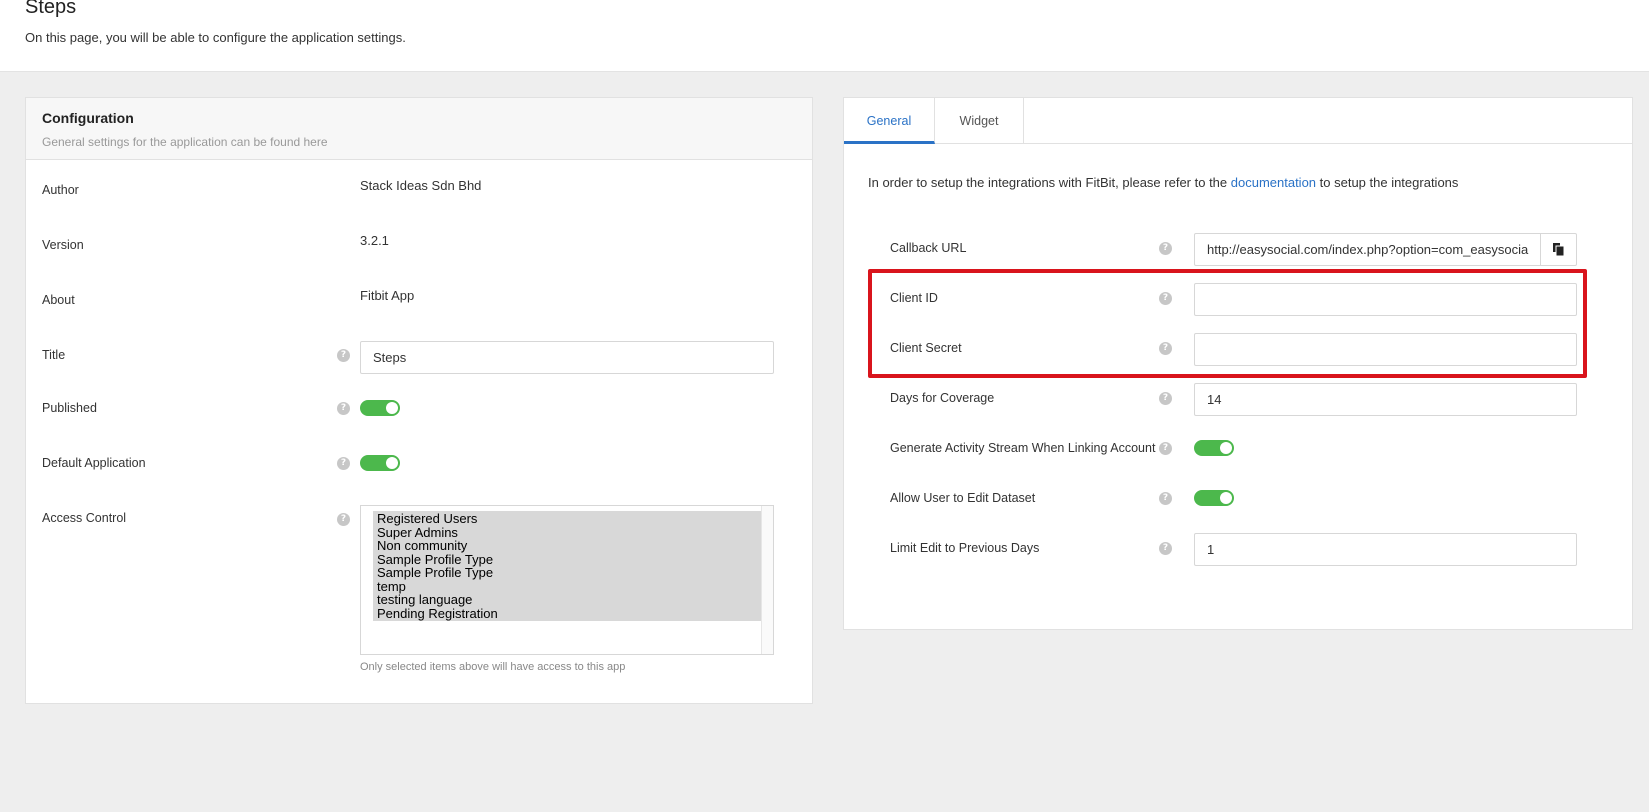 The image size is (1649, 812). What do you see at coordinates (914, 298) in the screenshot?
I see `client-id-label: Client ID` at bounding box center [914, 298].